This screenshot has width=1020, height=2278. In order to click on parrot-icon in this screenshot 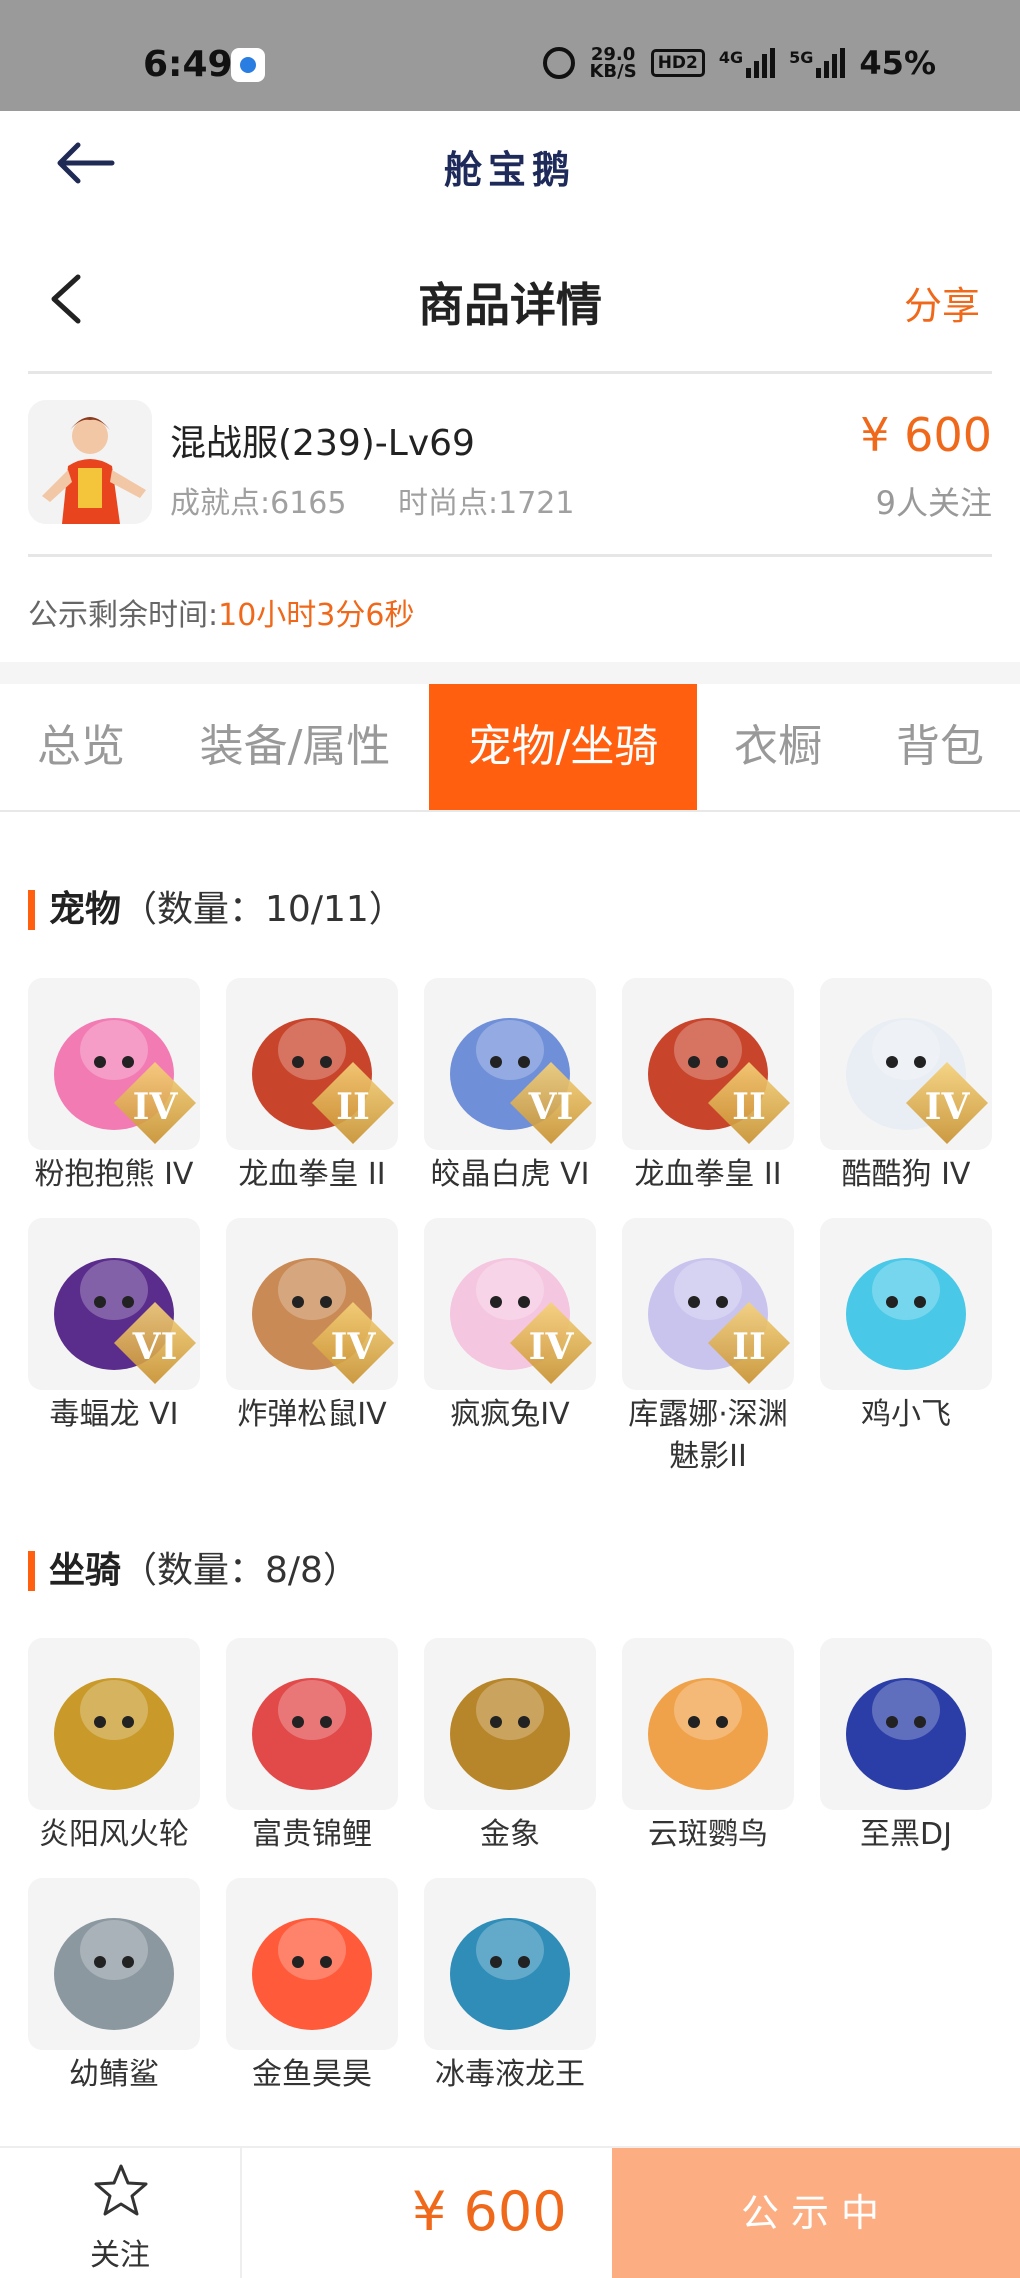, I will do `click(708, 1734)`.